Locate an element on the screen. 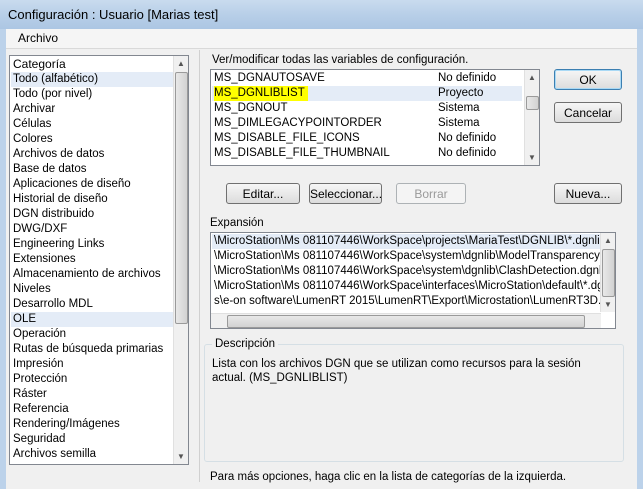 Image resolution: width=643 pixels, height=489 pixels. variable-name: MS_DGNLIBLIST is located at coordinates (261, 93).